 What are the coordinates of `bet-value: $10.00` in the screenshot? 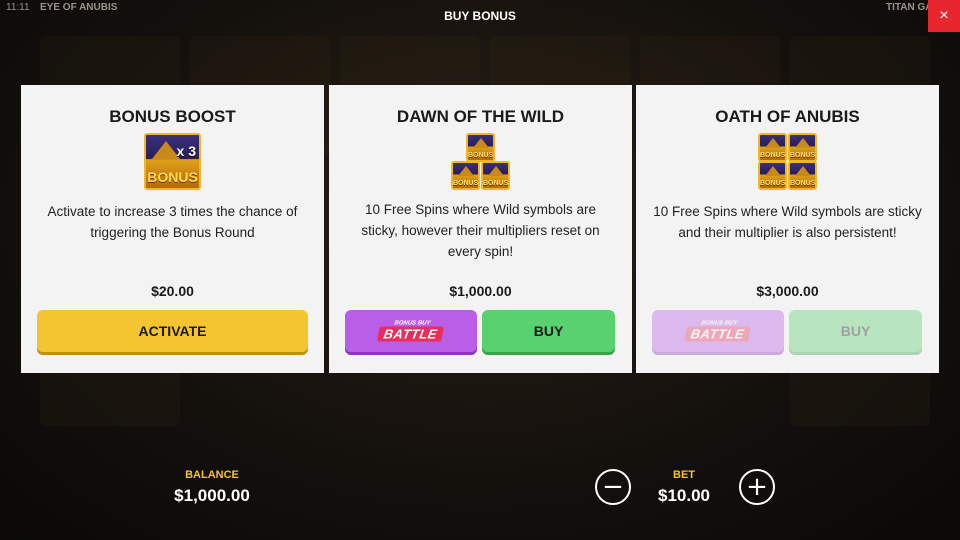 It's located at (684, 495).